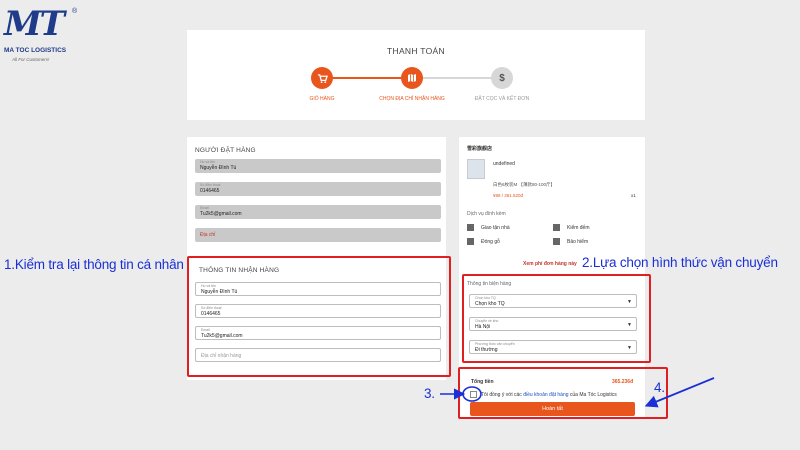 The image size is (800, 450). What do you see at coordinates (472, 394) in the screenshot?
I see `checkbox-circle-highlight` at bounding box center [472, 394].